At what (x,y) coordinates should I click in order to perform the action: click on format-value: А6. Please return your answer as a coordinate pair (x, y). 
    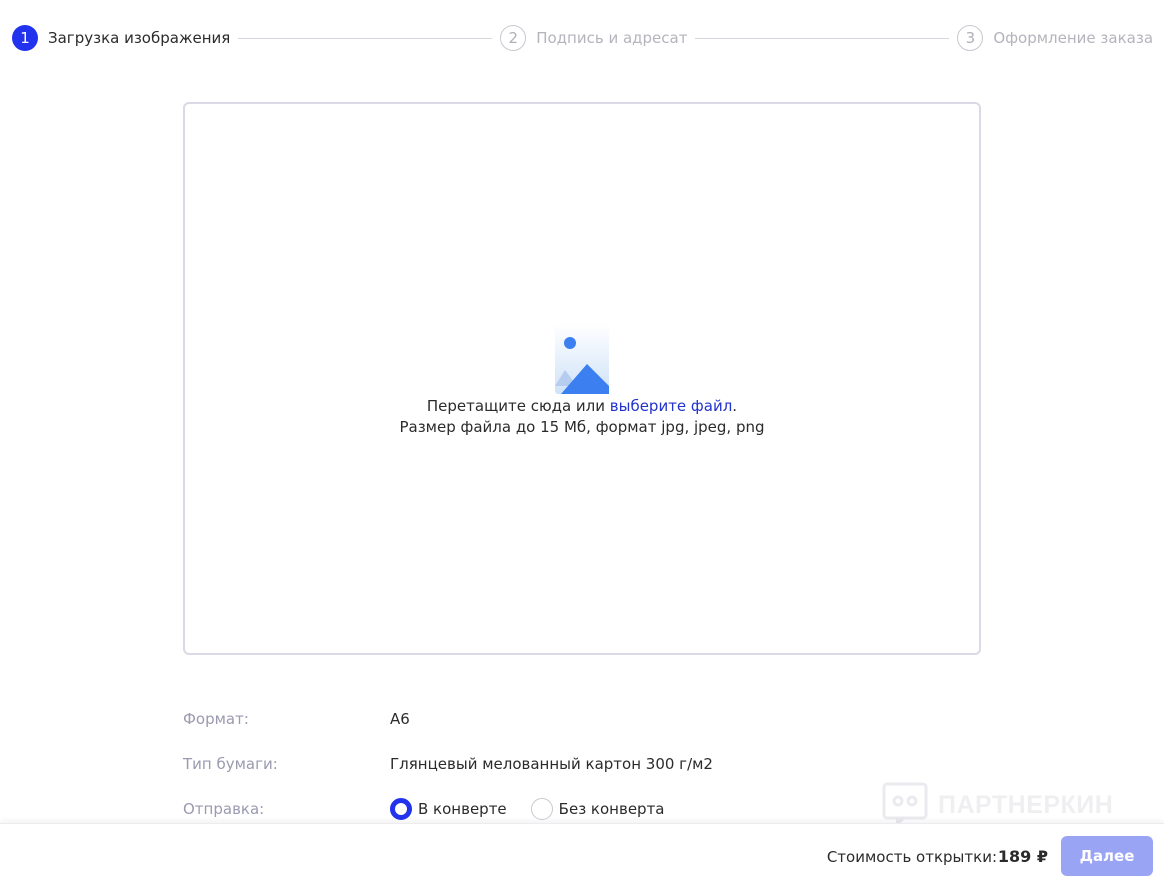
    Looking at the image, I should click on (400, 718).